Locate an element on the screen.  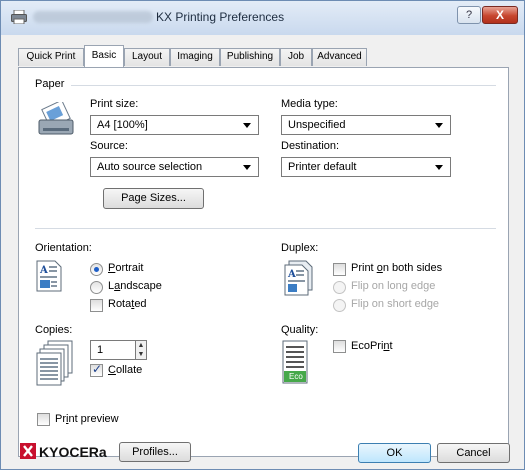
paper-size-icon is located at coordinates (56, 118).